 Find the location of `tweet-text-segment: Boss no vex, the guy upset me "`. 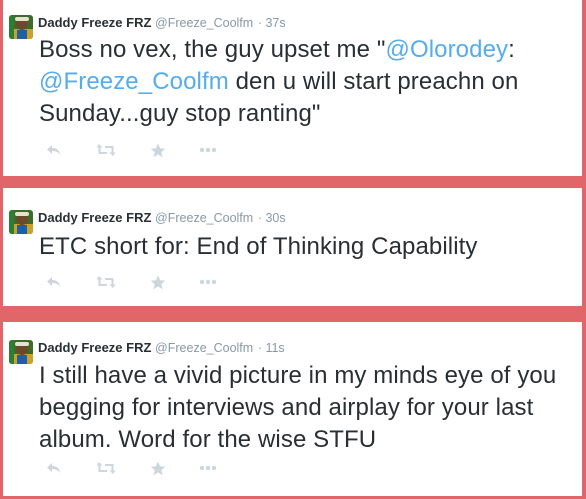

tweet-text-segment: Boss no vex, the guy upset me " is located at coordinates (212, 49).